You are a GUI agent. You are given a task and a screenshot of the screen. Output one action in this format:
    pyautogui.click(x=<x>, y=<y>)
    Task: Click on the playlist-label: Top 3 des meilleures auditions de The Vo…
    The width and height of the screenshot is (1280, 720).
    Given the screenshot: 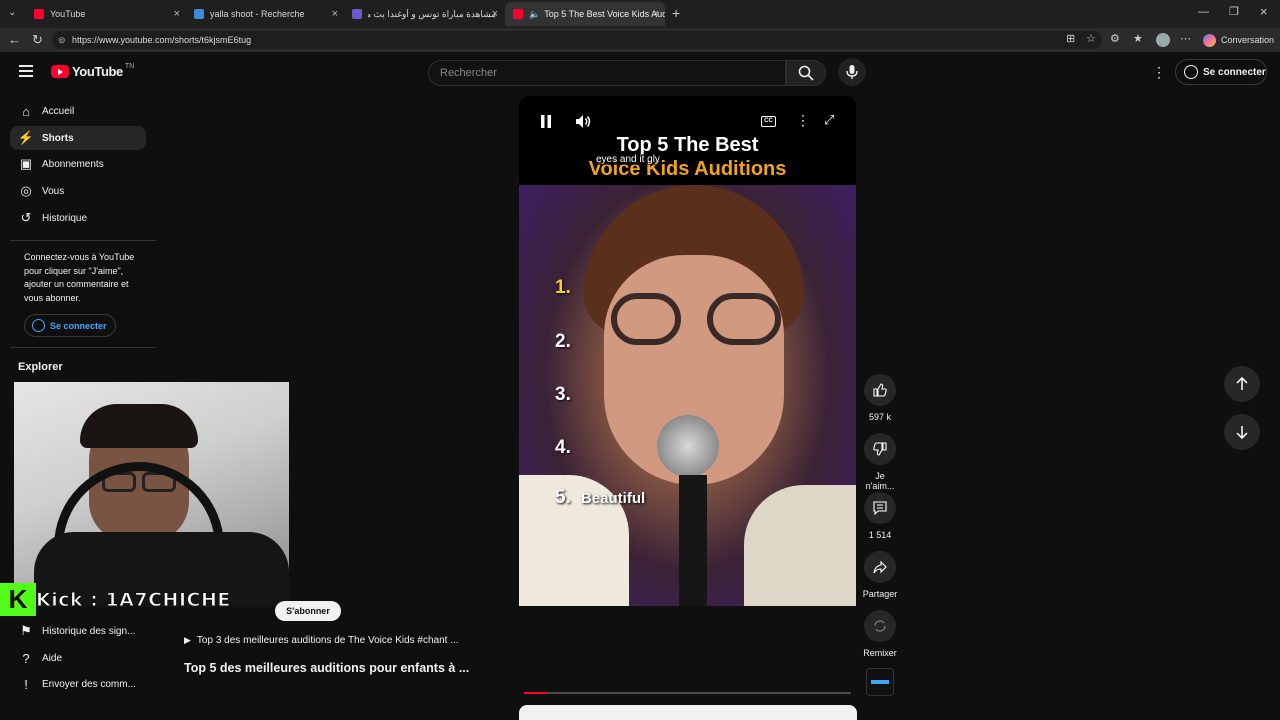 What is the action you would take?
    pyautogui.click(x=327, y=640)
    